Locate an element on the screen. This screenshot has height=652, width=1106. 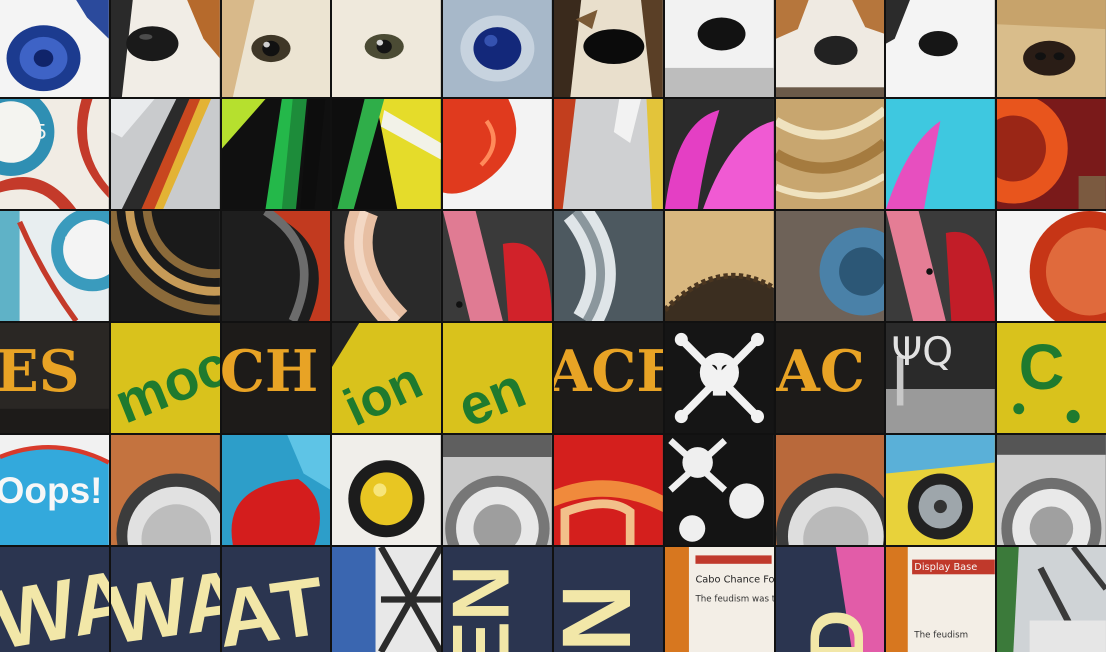
tile-dog-nose-tricolor is located at coordinates (165, 48).